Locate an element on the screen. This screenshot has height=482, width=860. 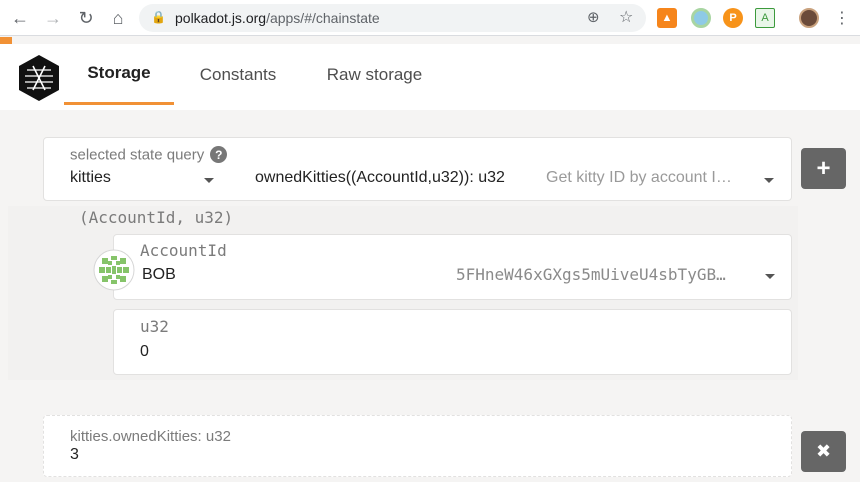
remove-result-button: ✖ is located at coordinates (823, 451).